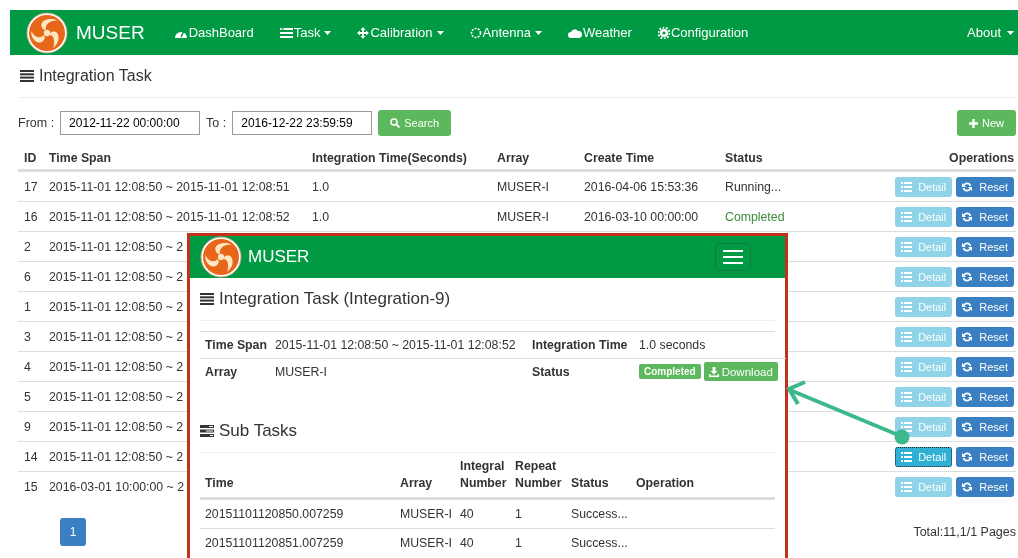  Describe the element at coordinates (27, 426) in the screenshot. I see `table-cell: 9` at that location.